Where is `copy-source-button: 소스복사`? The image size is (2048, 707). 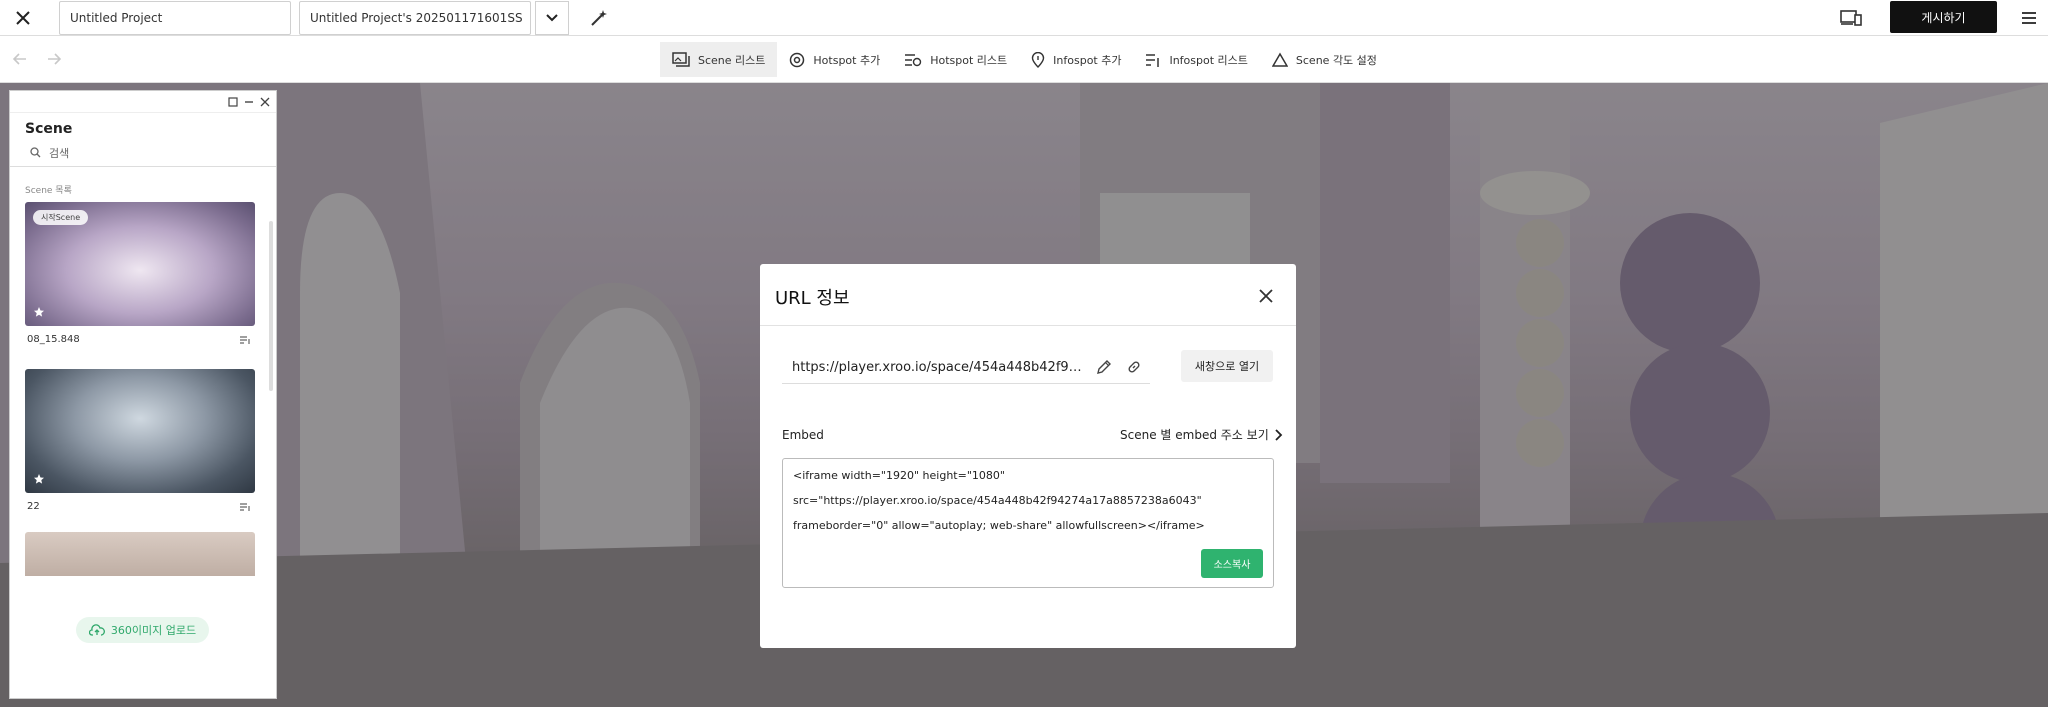 copy-source-button: 소스복사 is located at coordinates (1232, 563).